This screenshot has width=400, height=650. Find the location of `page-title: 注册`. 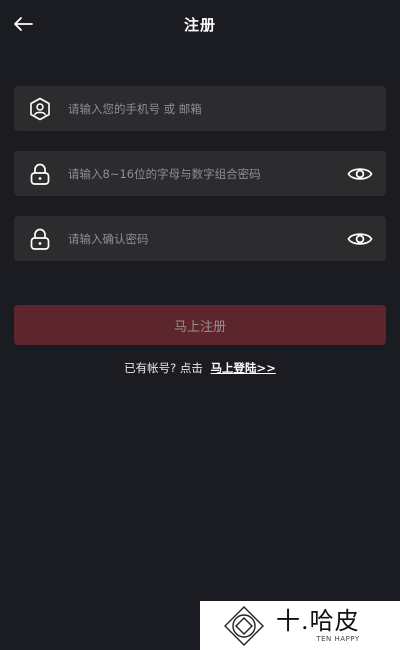

page-title: 注册 is located at coordinates (199, 25).